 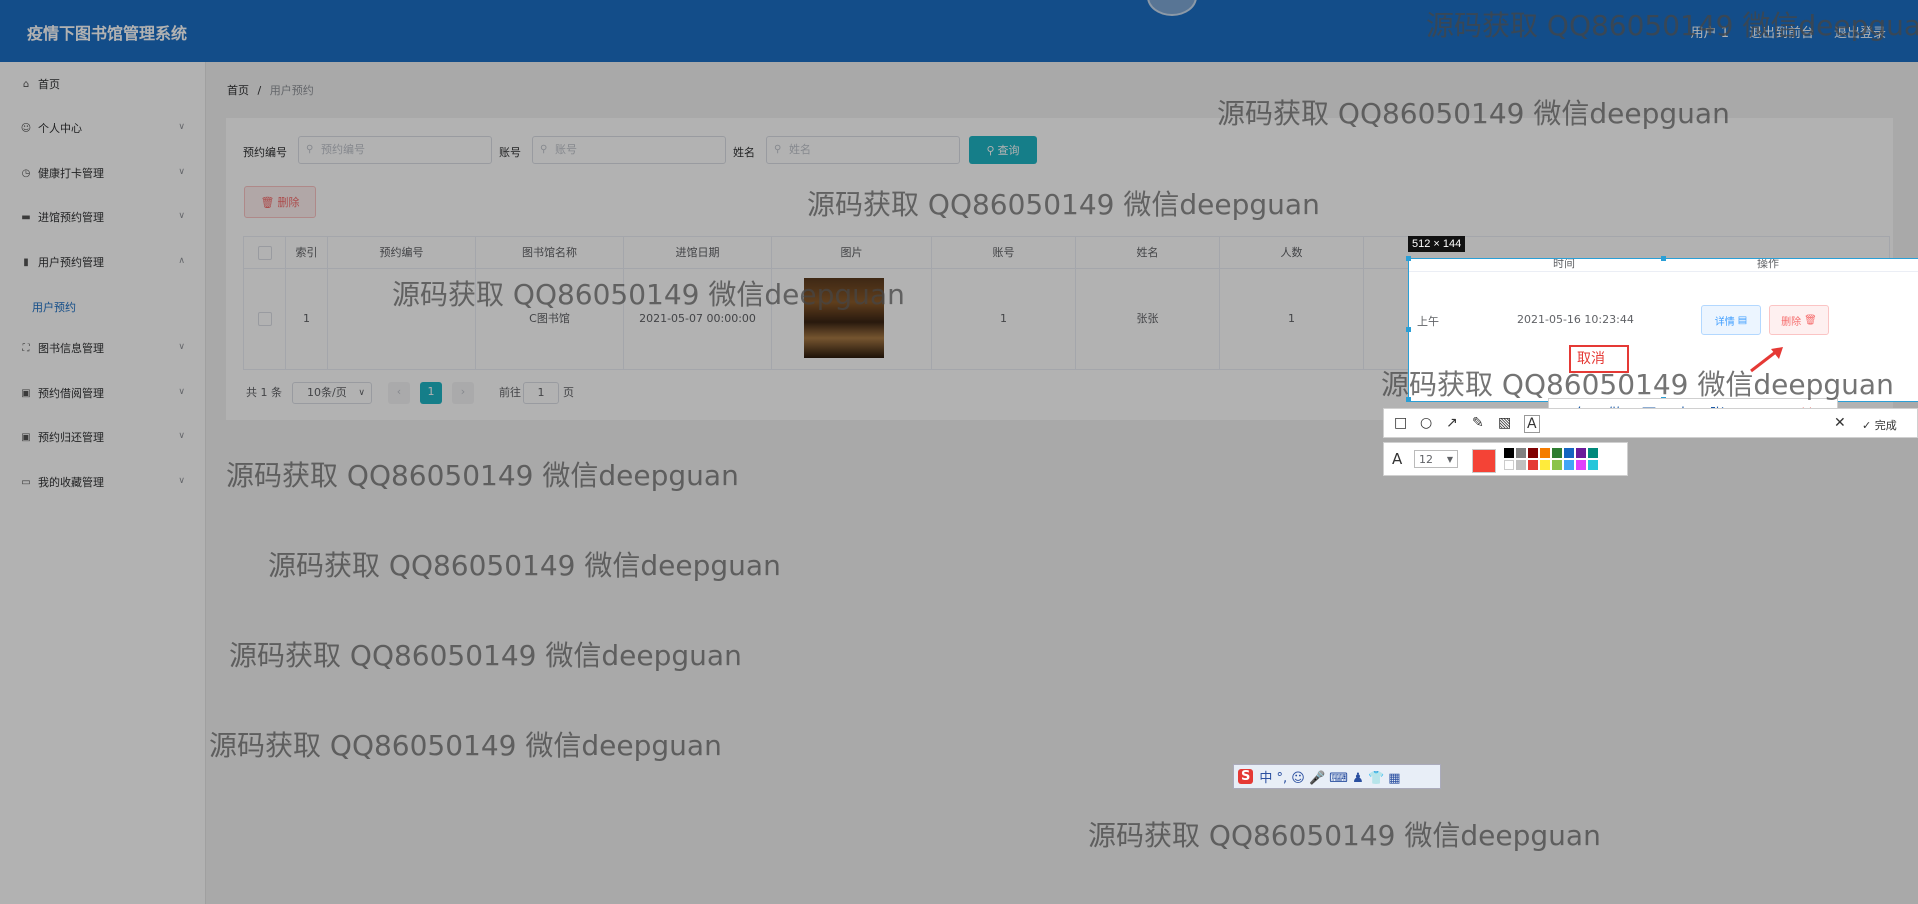 What do you see at coordinates (1840, 423) in the screenshot?
I see `close-icon: ✕` at bounding box center [1840, 423].